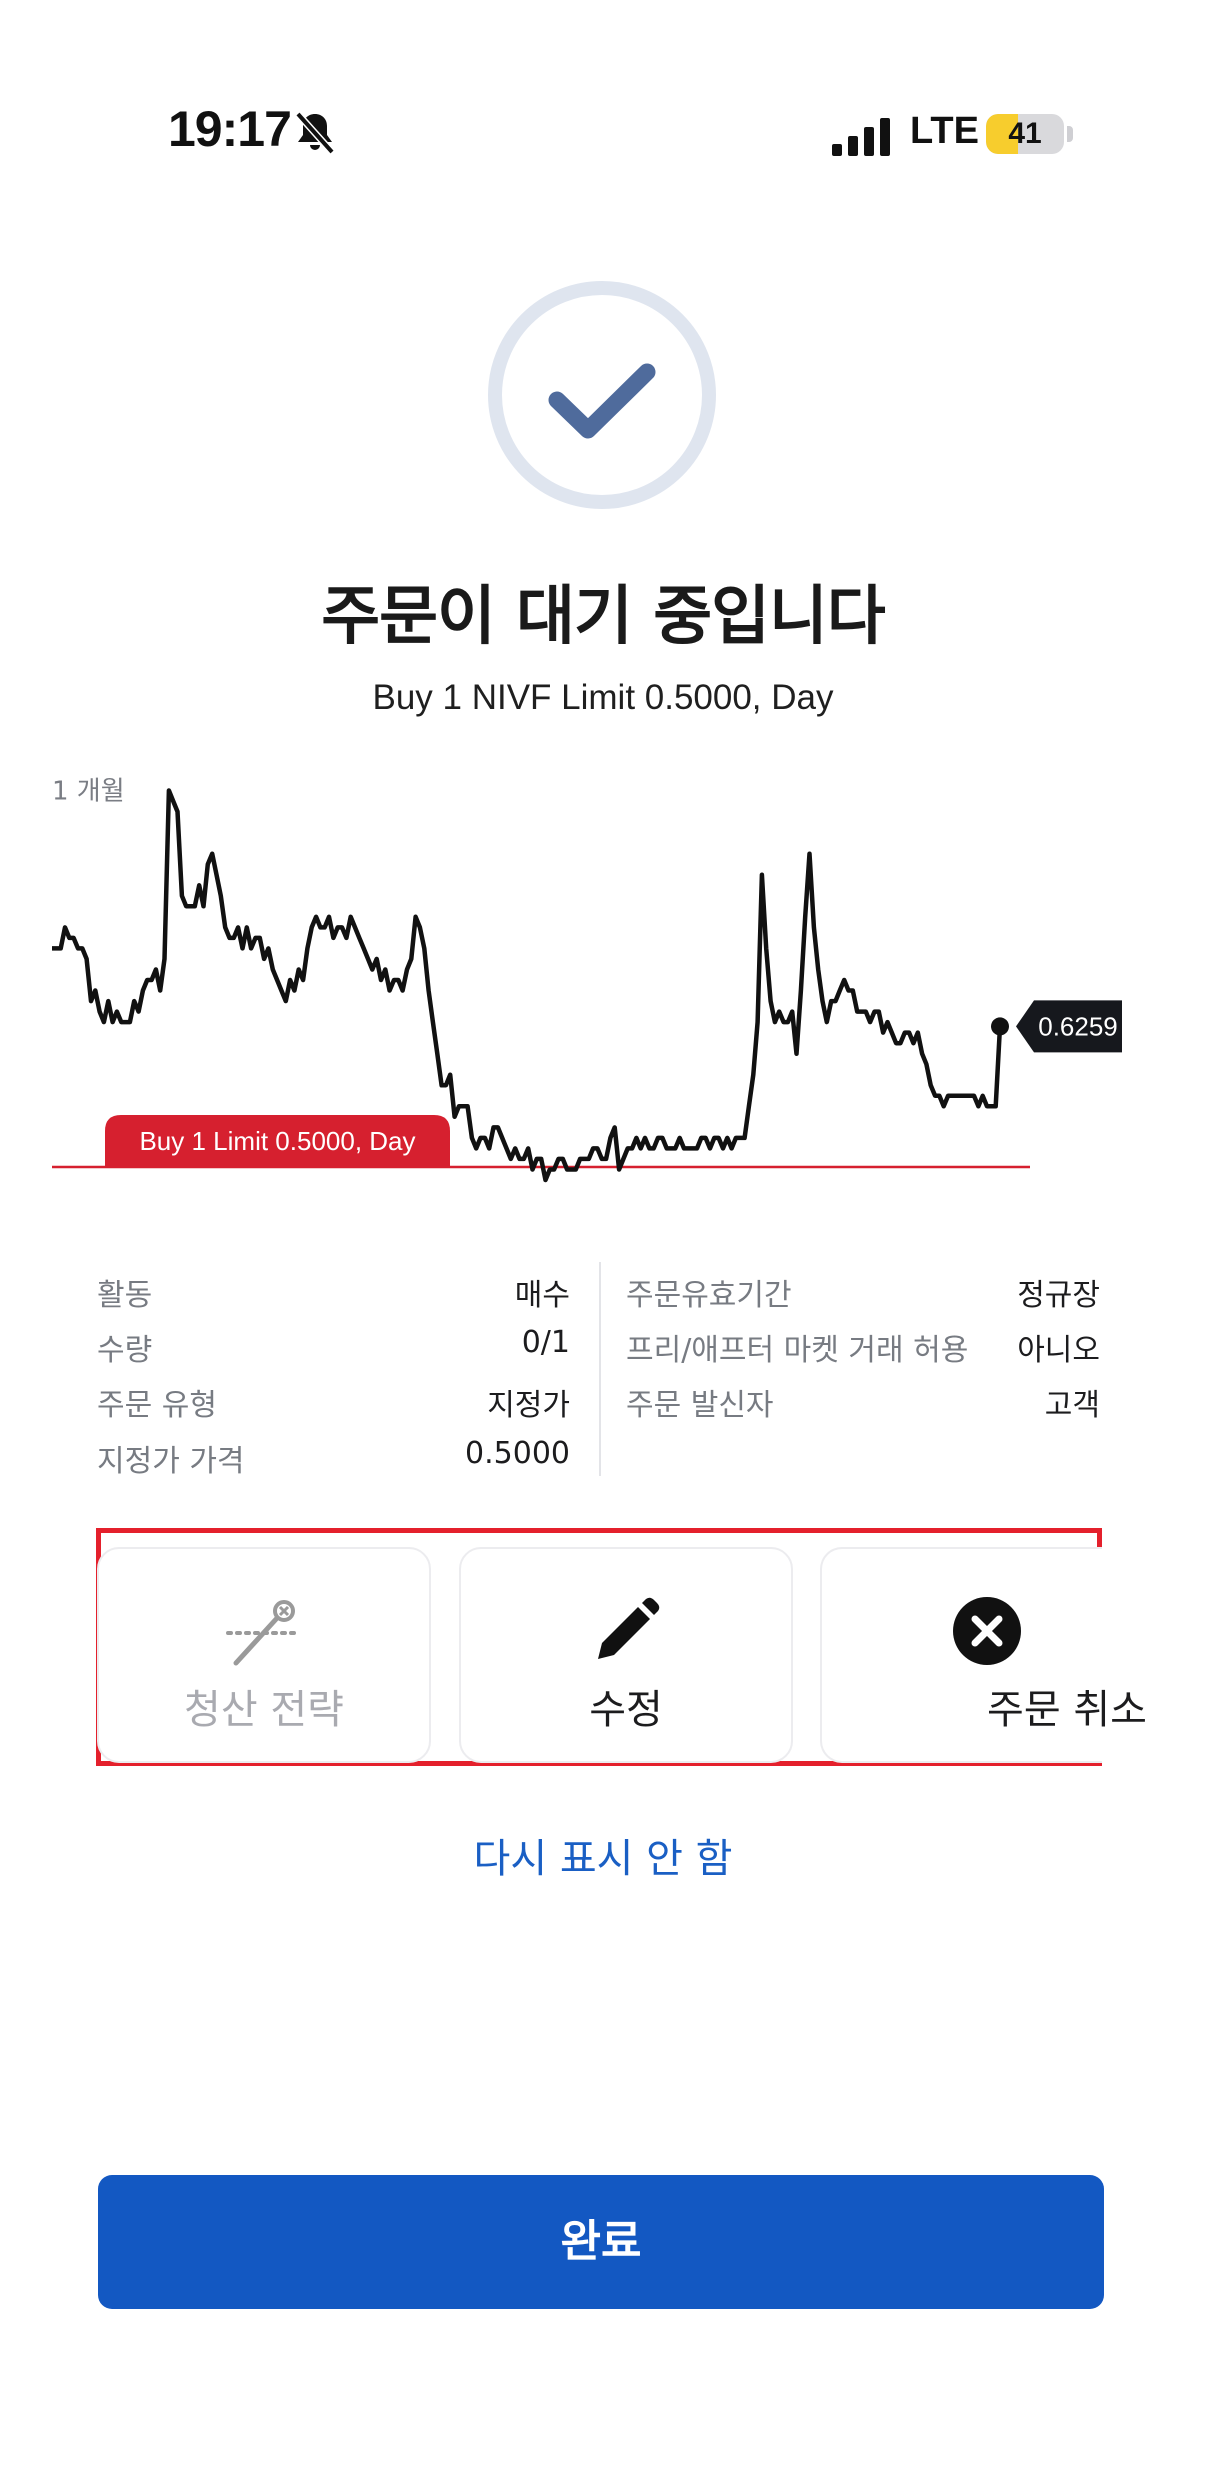 Image resolution: width=1206 pixels, height=2489 pixels. I want to click on detail-label-time-in-force: 주문유효기간, so click(709, 1295).